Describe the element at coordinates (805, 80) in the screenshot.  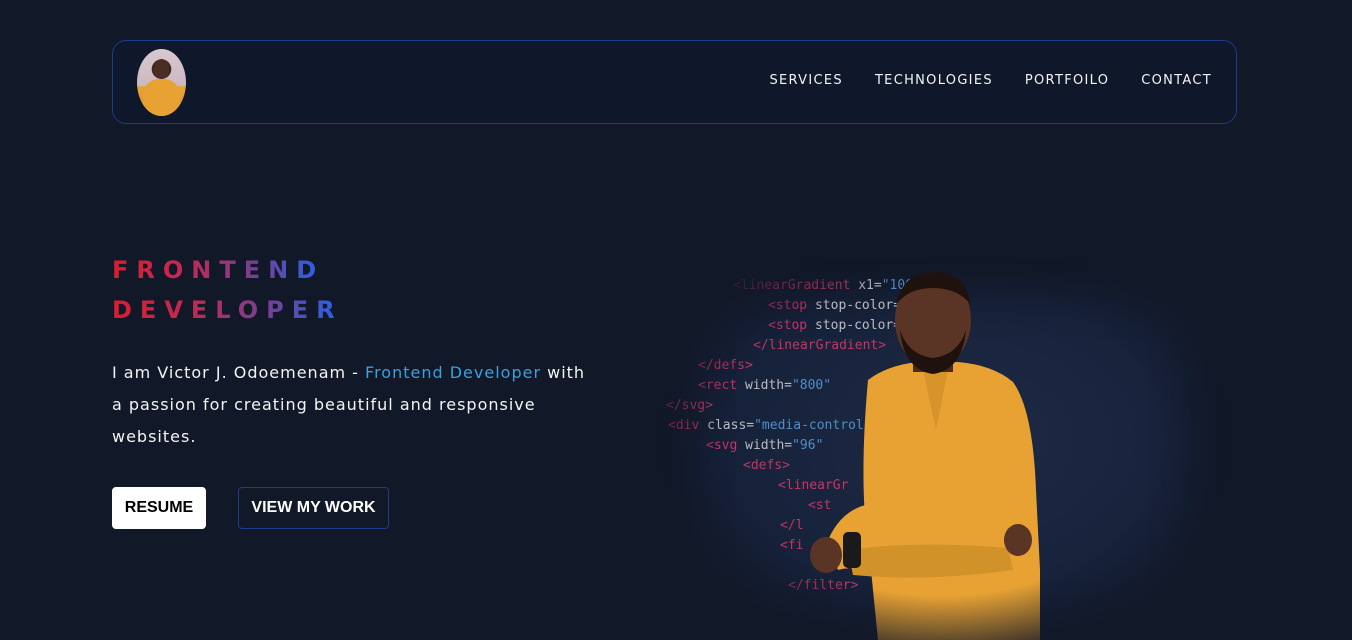
I see `nav-link-services: SERVICES` at that location.